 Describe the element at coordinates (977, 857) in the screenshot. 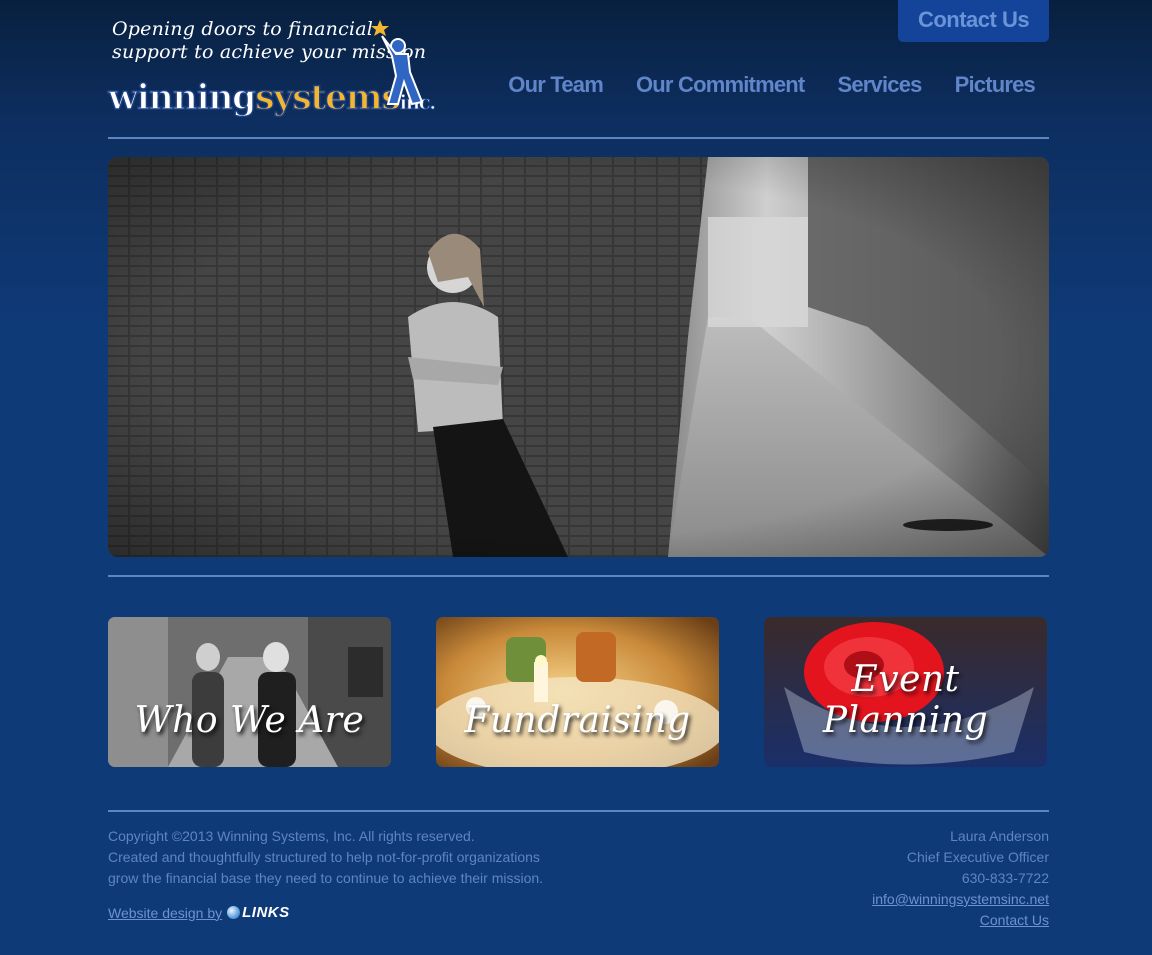

I see `contact-title: Chief Executive Officer` at that location.